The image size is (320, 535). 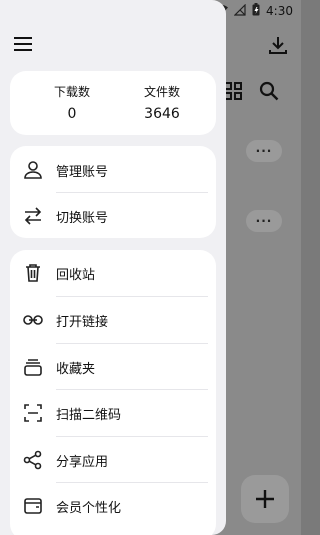 What do you see at coordinates (279, 11) in the screenshot?
I see `clock: 4:30` at bounding box center [279, 11].